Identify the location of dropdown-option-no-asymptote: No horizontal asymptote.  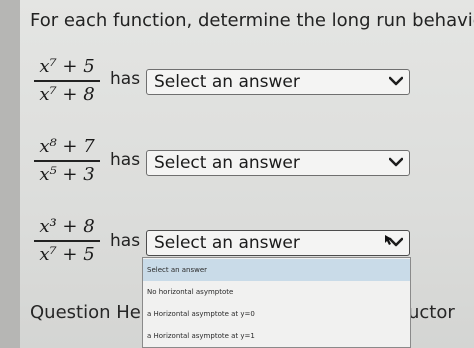
(276, 292).